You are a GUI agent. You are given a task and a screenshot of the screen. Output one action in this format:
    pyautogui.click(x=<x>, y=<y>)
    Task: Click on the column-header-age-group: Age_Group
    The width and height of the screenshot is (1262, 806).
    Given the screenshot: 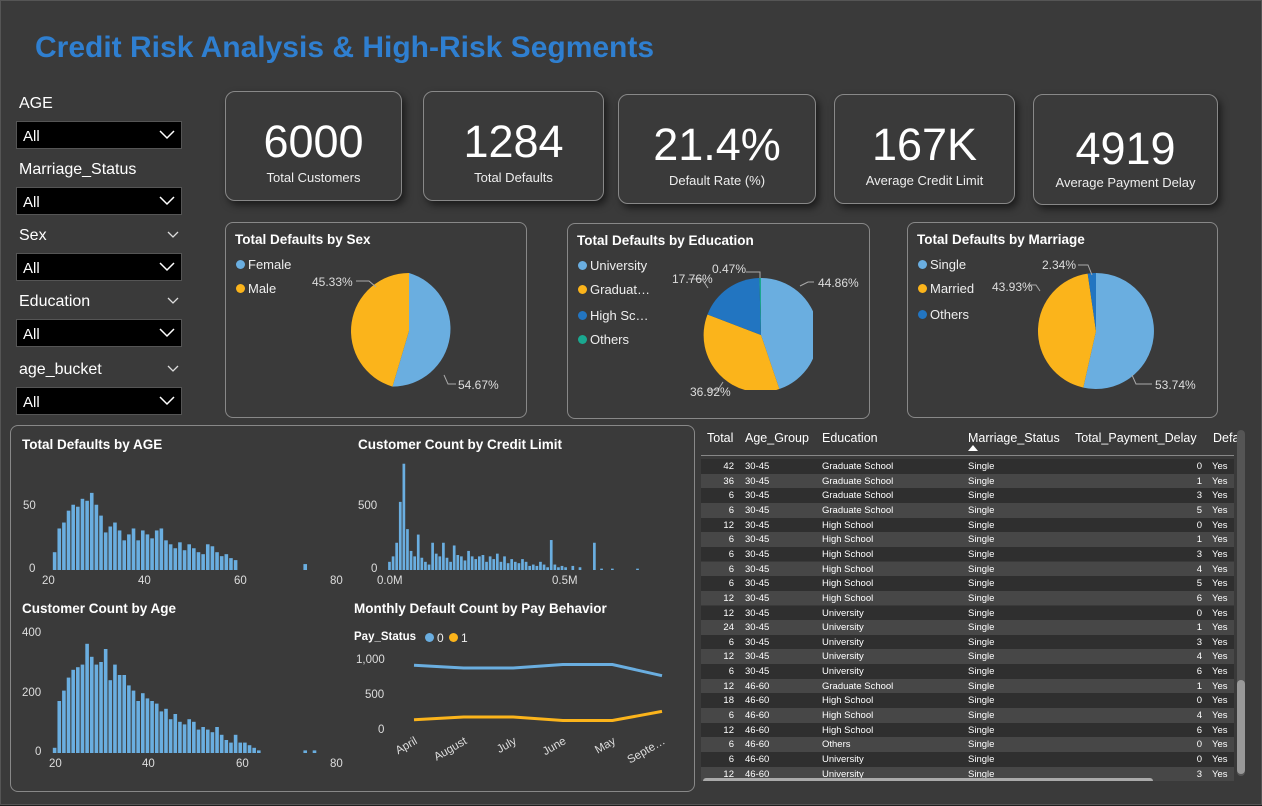 What is the action you would take?
    pyautogui.click(x=777, y=438)
    